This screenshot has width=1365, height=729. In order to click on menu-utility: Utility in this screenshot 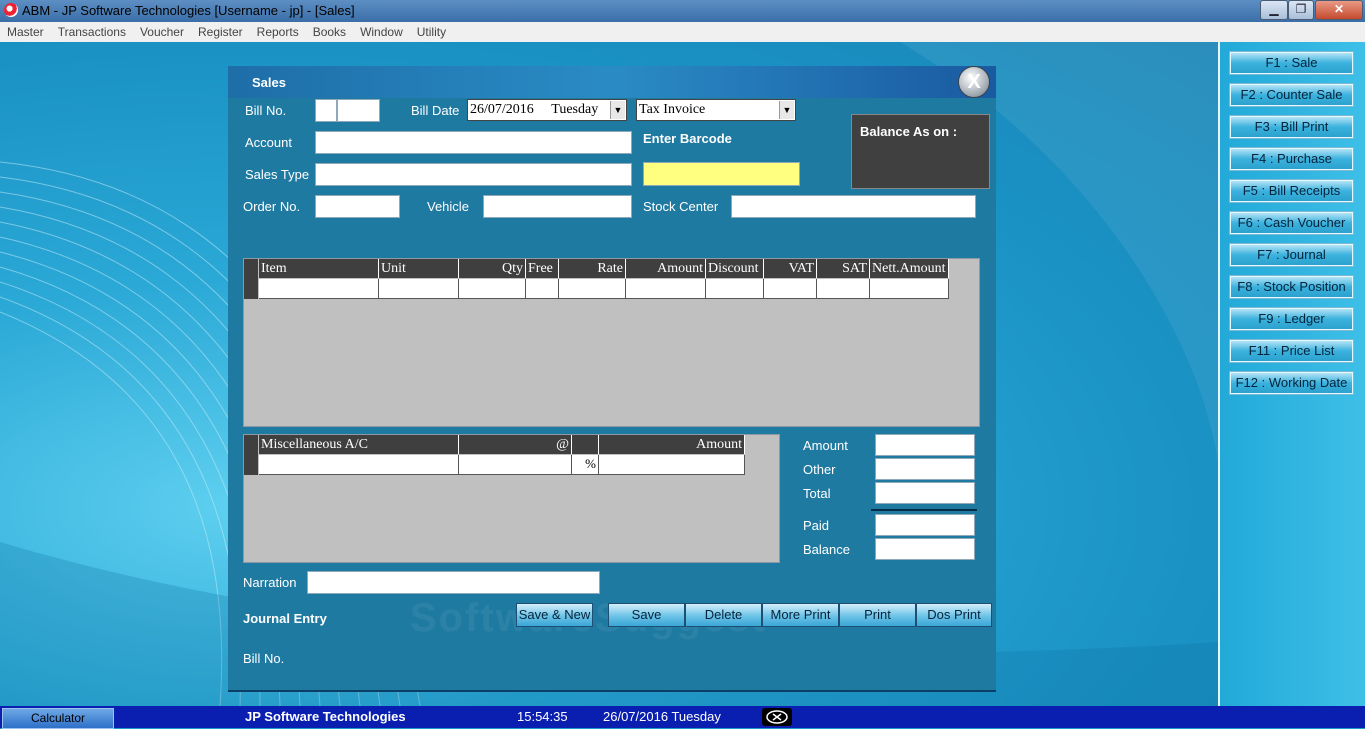, I will do `click(431, 30)`.